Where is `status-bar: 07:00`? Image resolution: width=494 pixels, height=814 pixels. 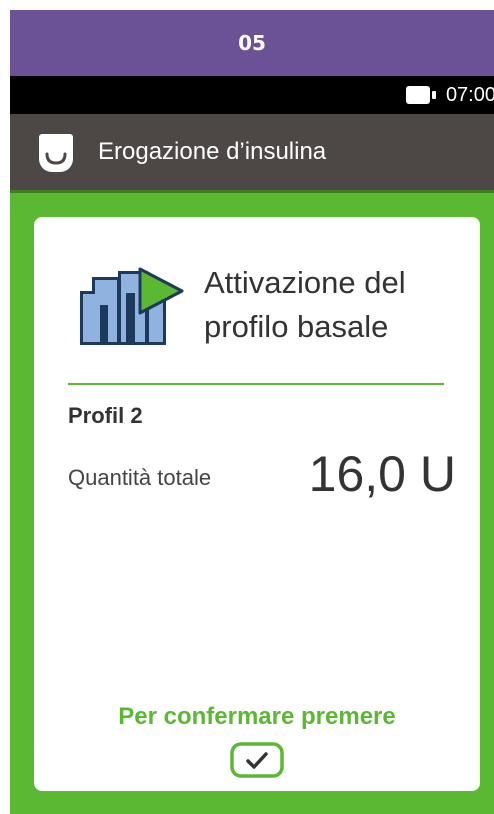 status-bar: 07:00 is located at coordinates (252, 95).